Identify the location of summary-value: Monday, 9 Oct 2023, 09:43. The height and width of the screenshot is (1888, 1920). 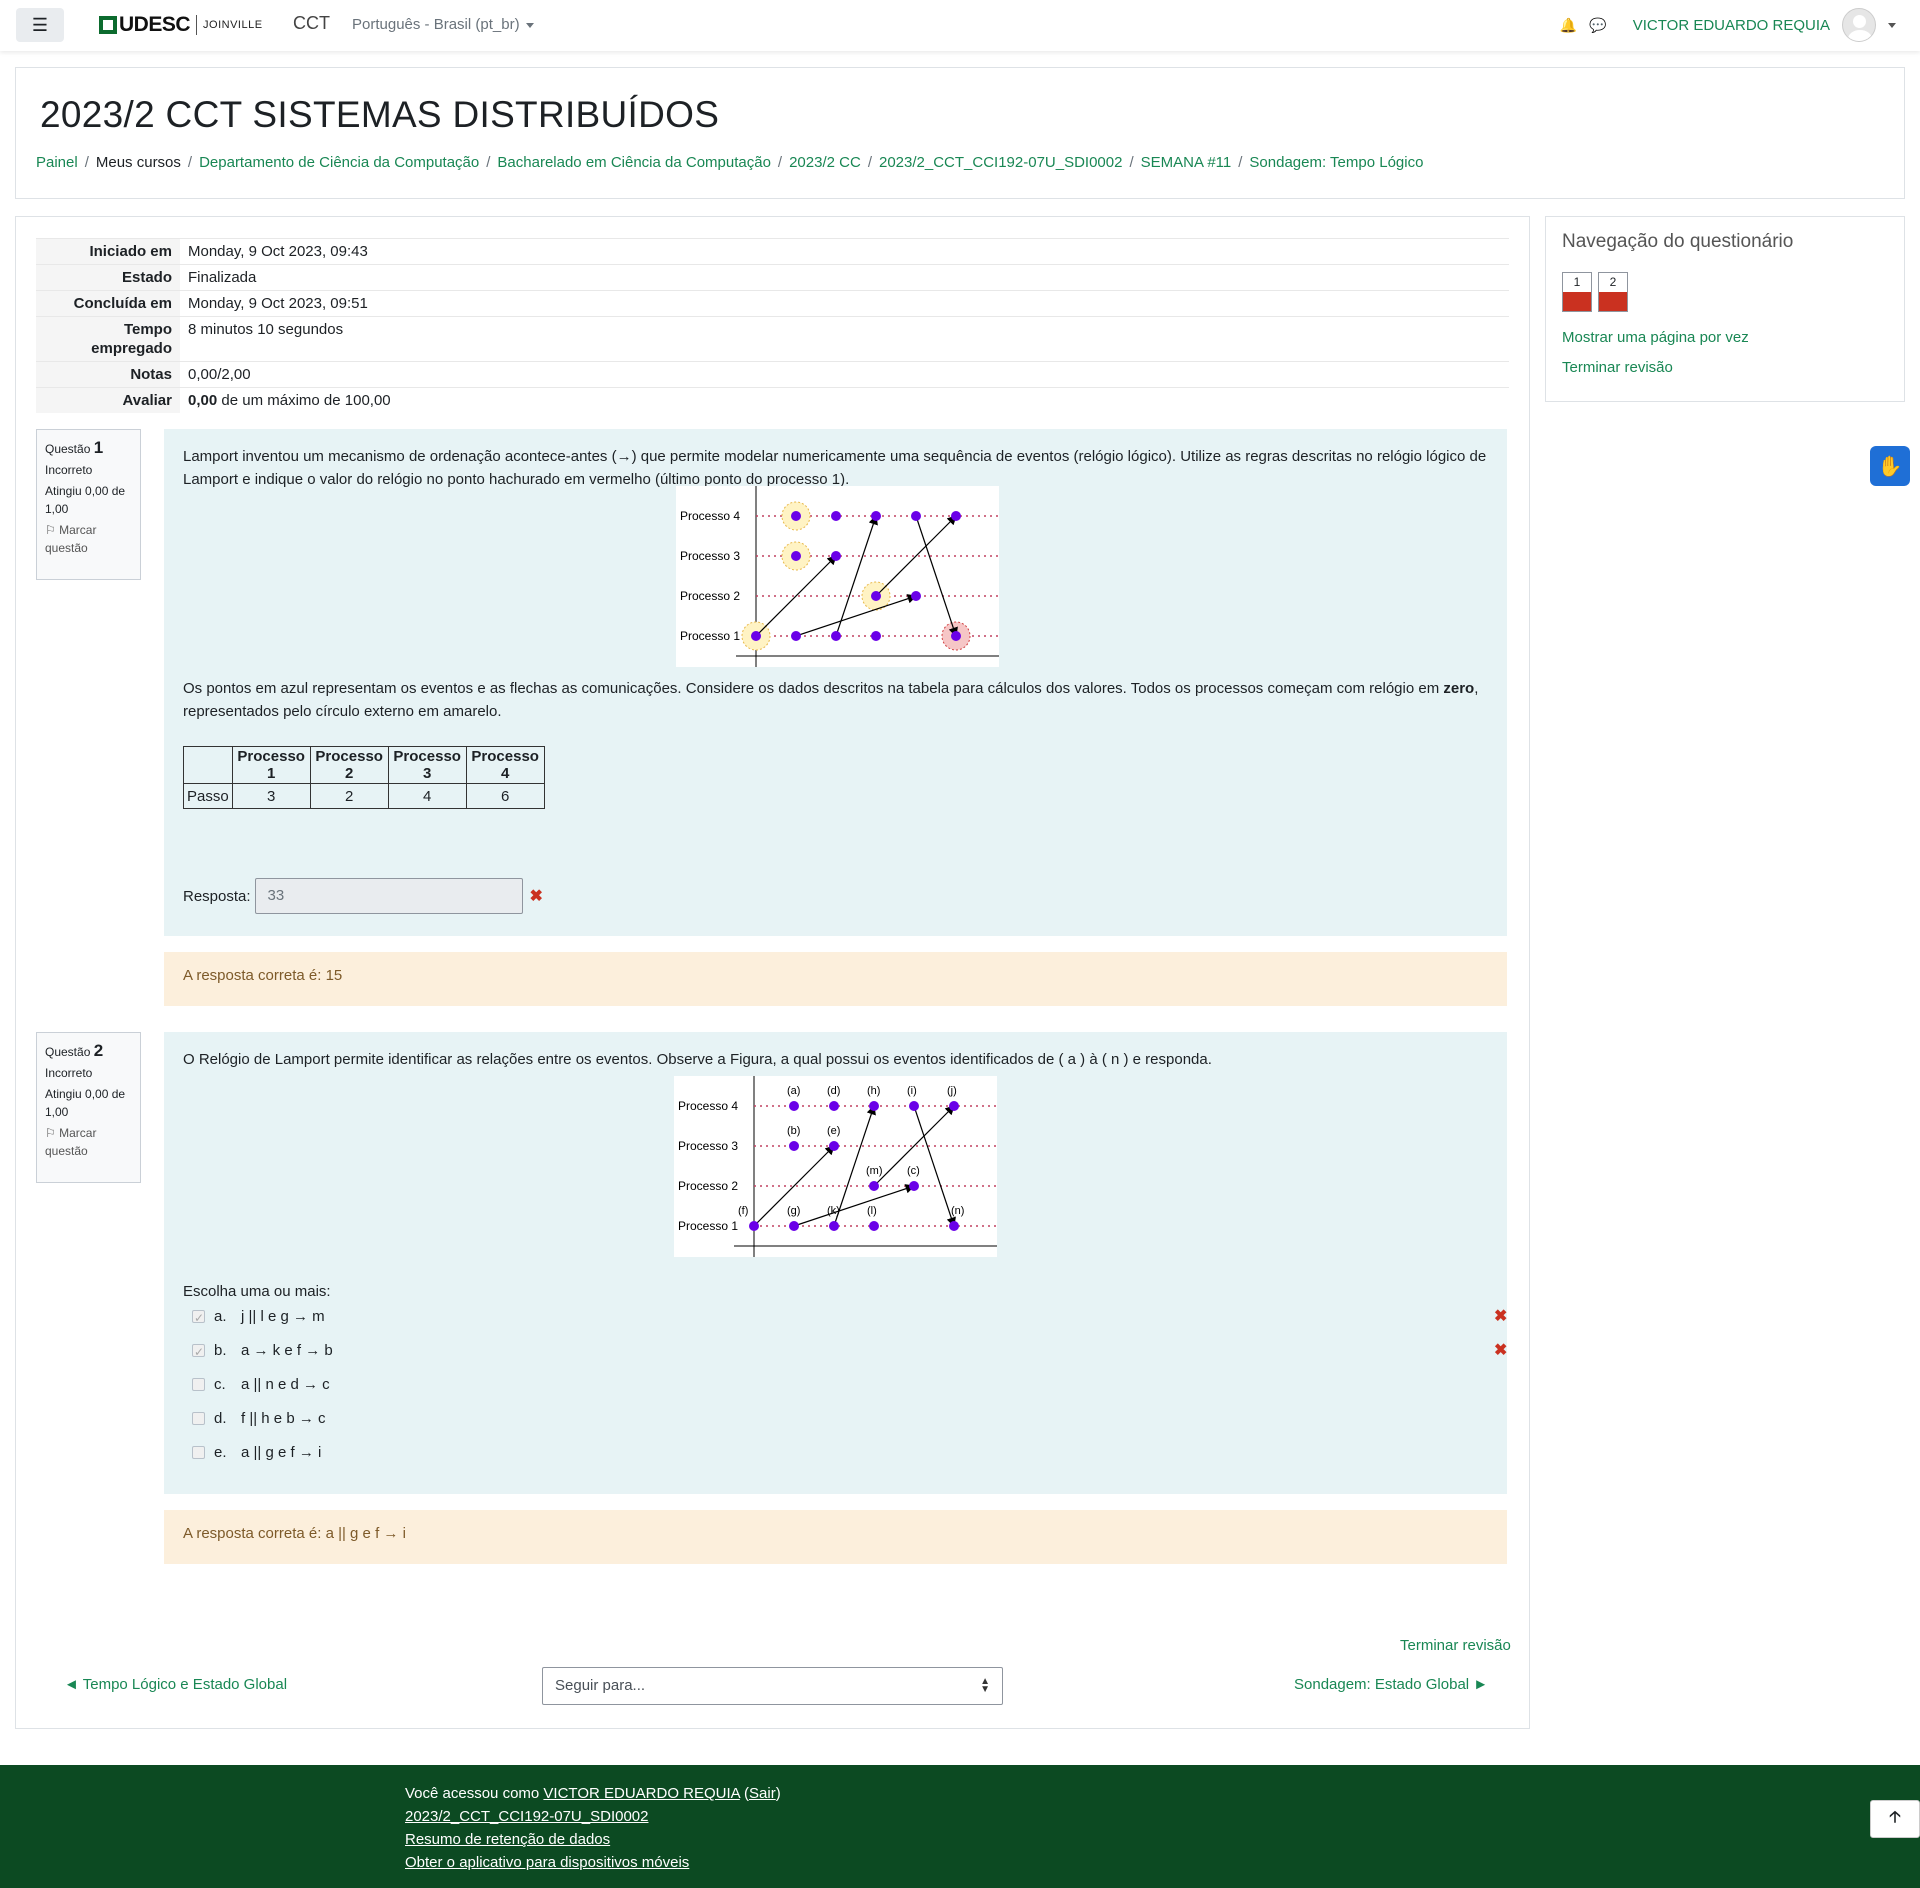
(844, 251).